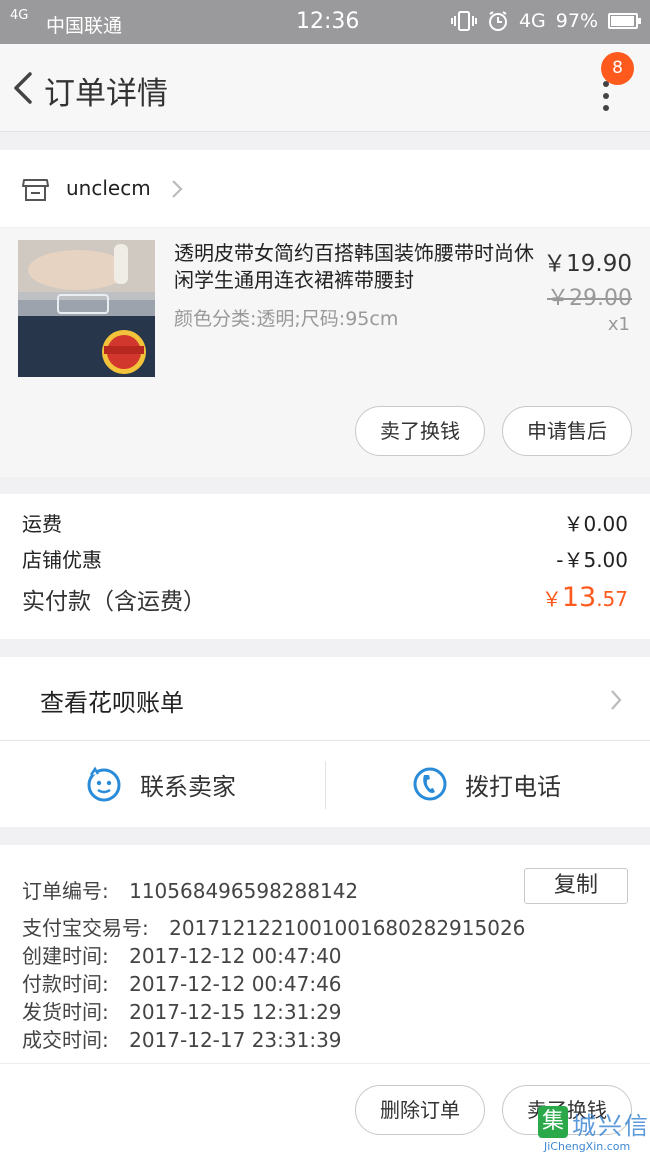  What do you see at coordinates (42, 524) in the screenshot?
I see `shipping-label: 运费` at bounding box center [42, 524].